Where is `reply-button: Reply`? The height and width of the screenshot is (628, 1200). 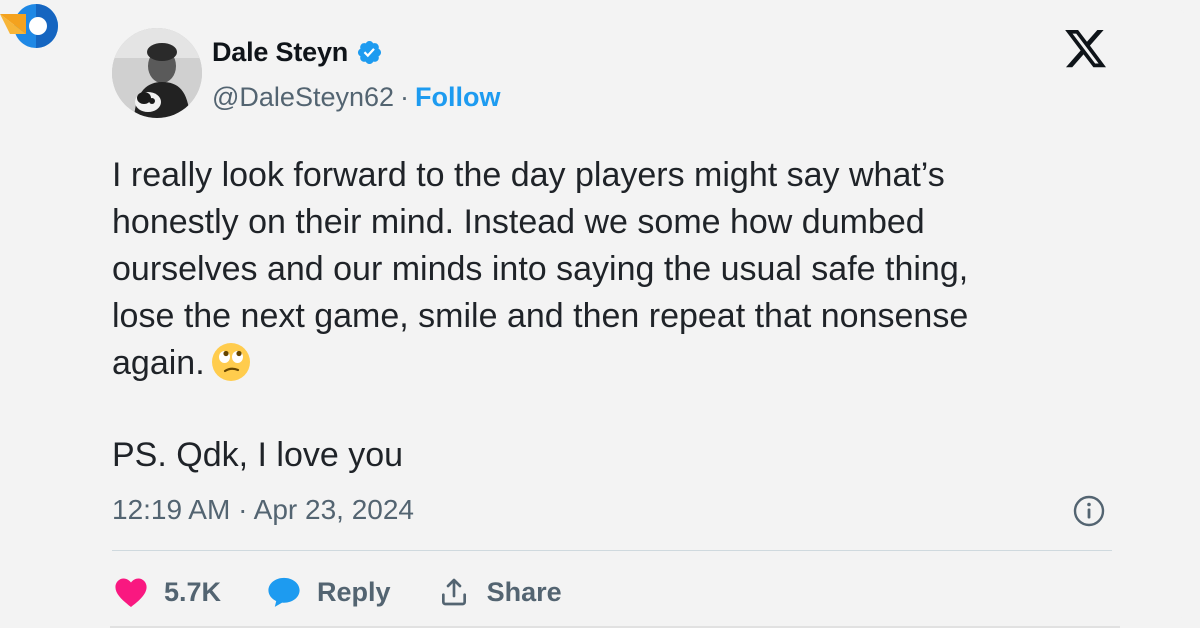 reply-button: Reply is located at coordinates (329, 592).